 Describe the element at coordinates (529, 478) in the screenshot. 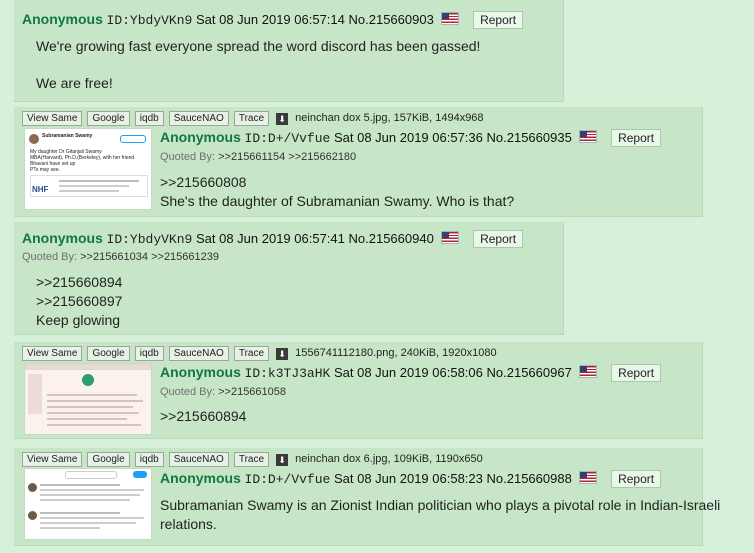

I see `post-number: No.215660988` at that location.